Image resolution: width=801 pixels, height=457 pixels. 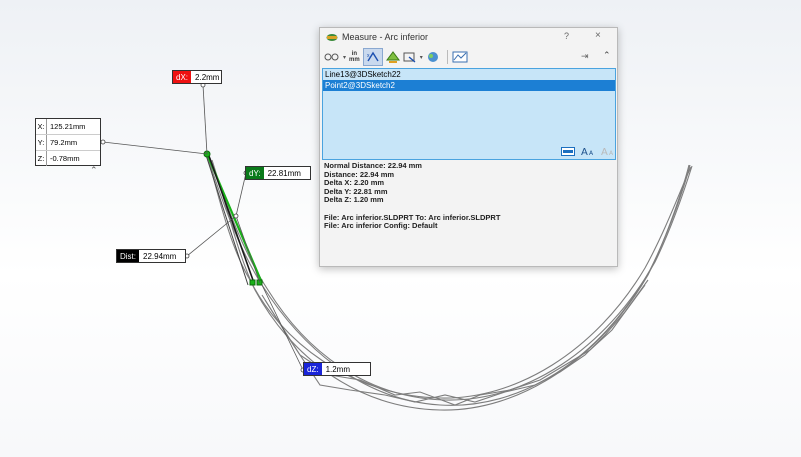 I want to click on dist-callout: Dist: 22.94mm, so click(x=151, y=256).